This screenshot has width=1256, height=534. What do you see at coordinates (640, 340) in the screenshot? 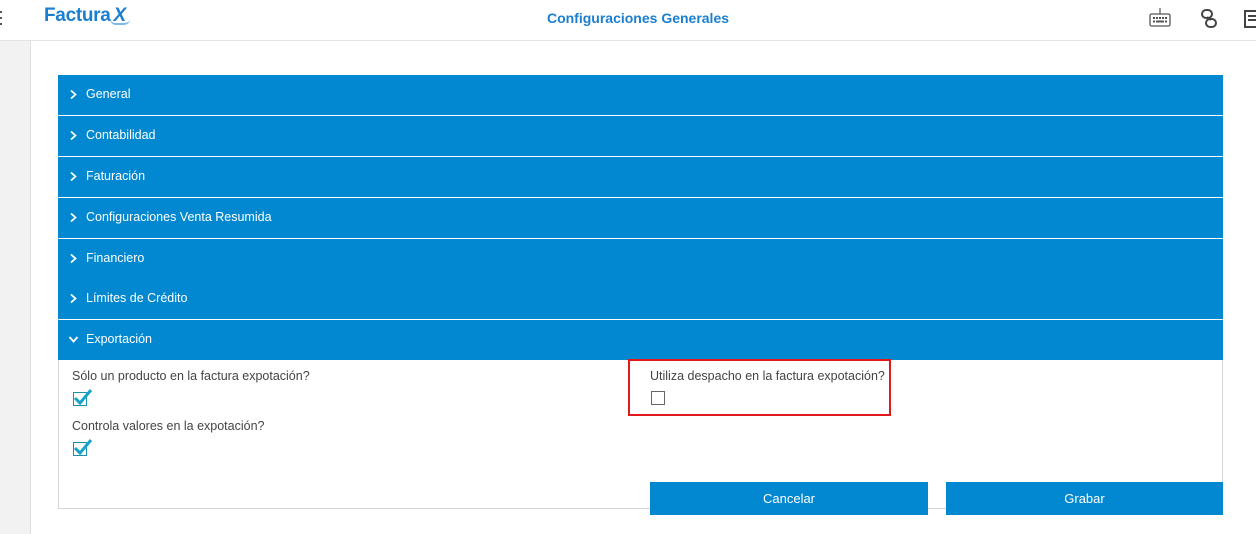
I see `section-exportacion: Exportación` at bounding box center [640, 340].